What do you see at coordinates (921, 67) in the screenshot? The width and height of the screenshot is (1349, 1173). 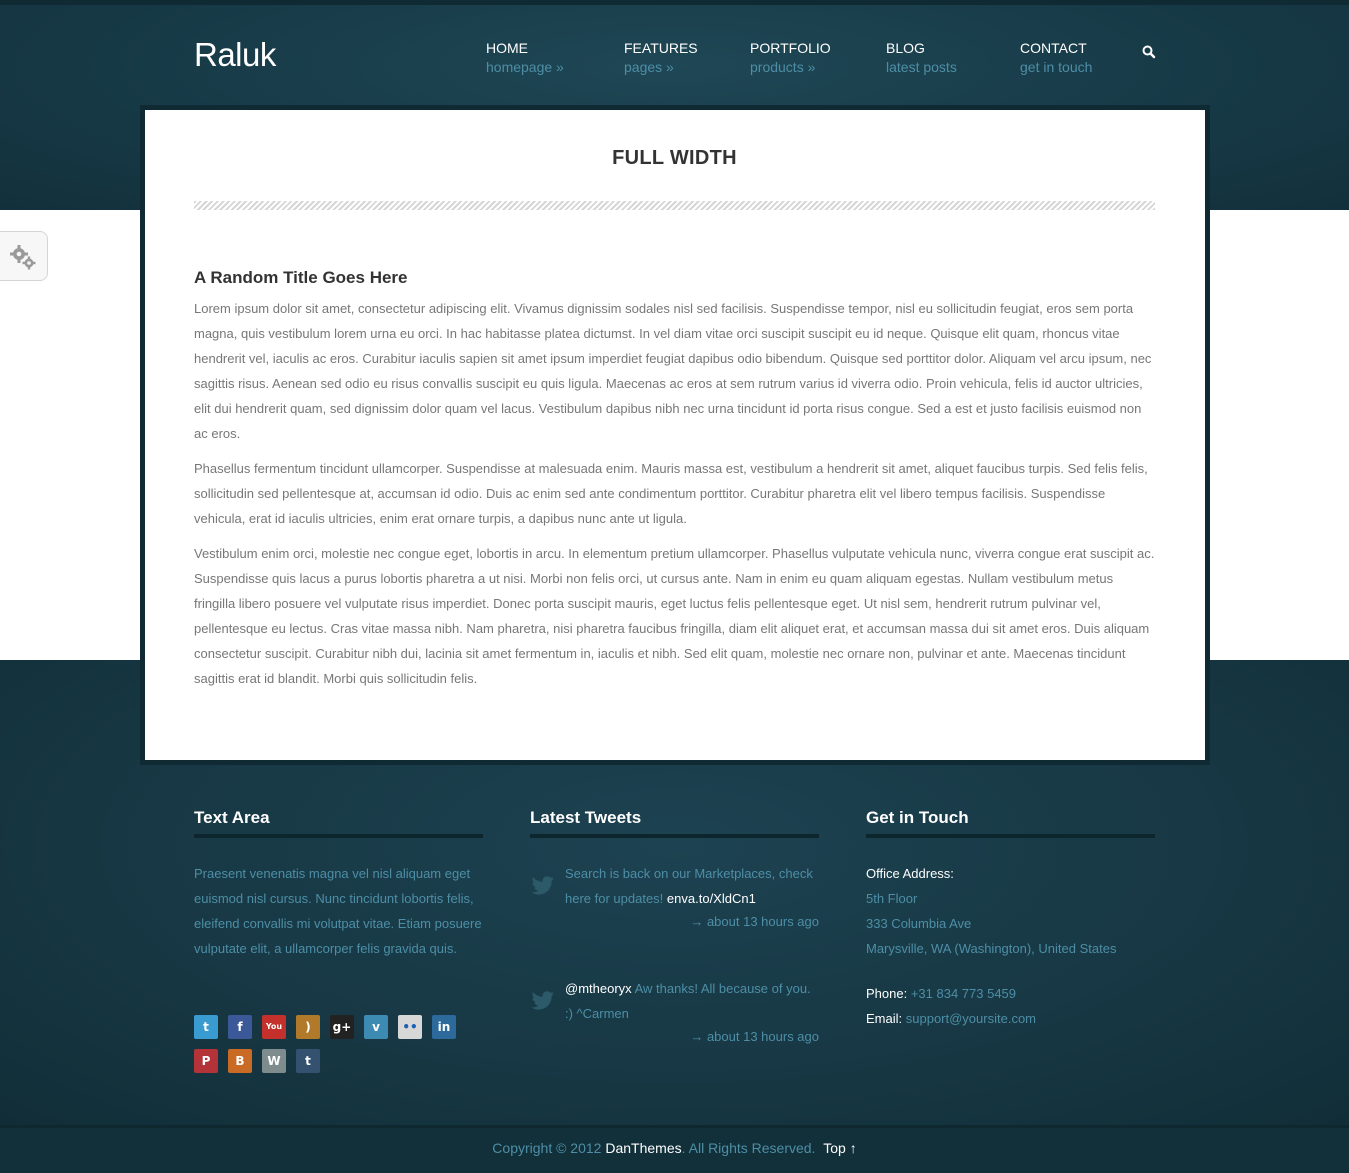 I see `nav-item-subtitle: latest posts` at bounding box center [921, 67].